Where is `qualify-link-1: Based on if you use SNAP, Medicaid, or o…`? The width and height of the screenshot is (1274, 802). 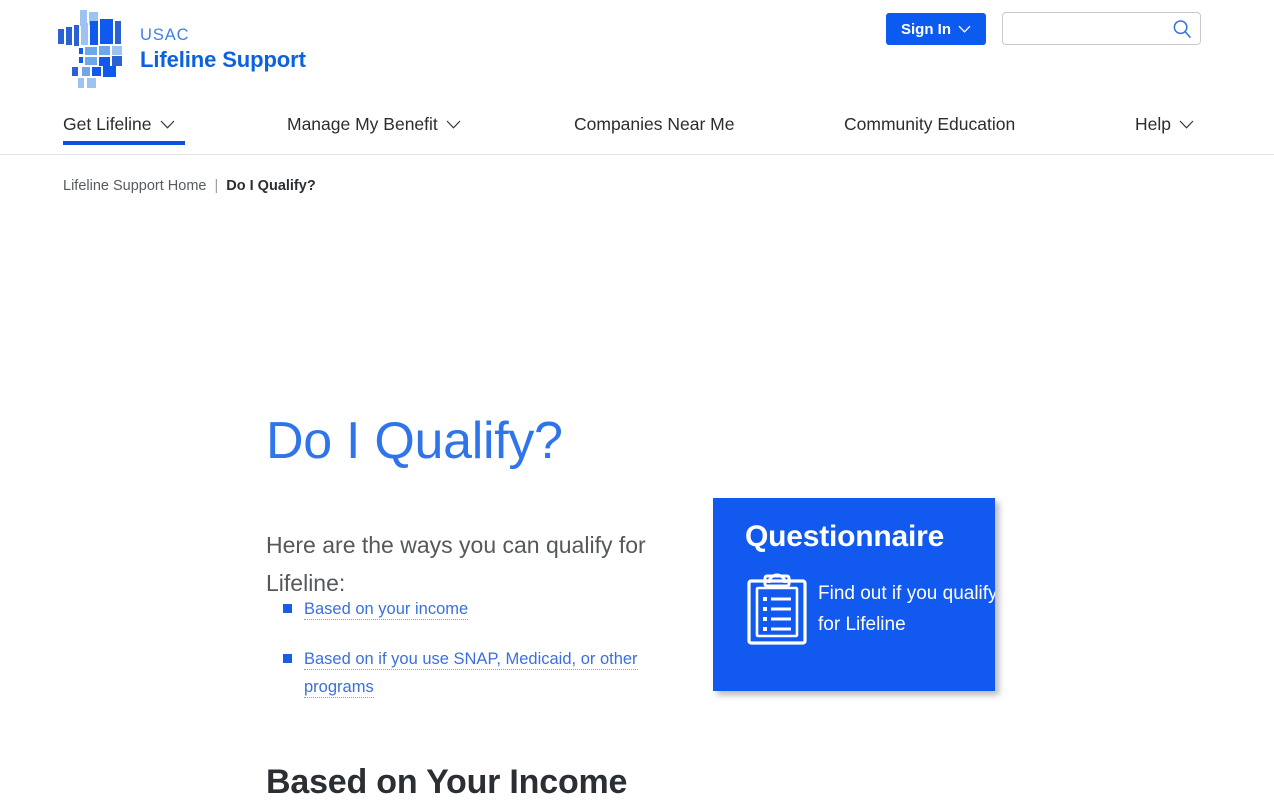
qualify-link-1: Based on if you use SNAP, Medicaid, or o… is located at coordinates (471, 674).